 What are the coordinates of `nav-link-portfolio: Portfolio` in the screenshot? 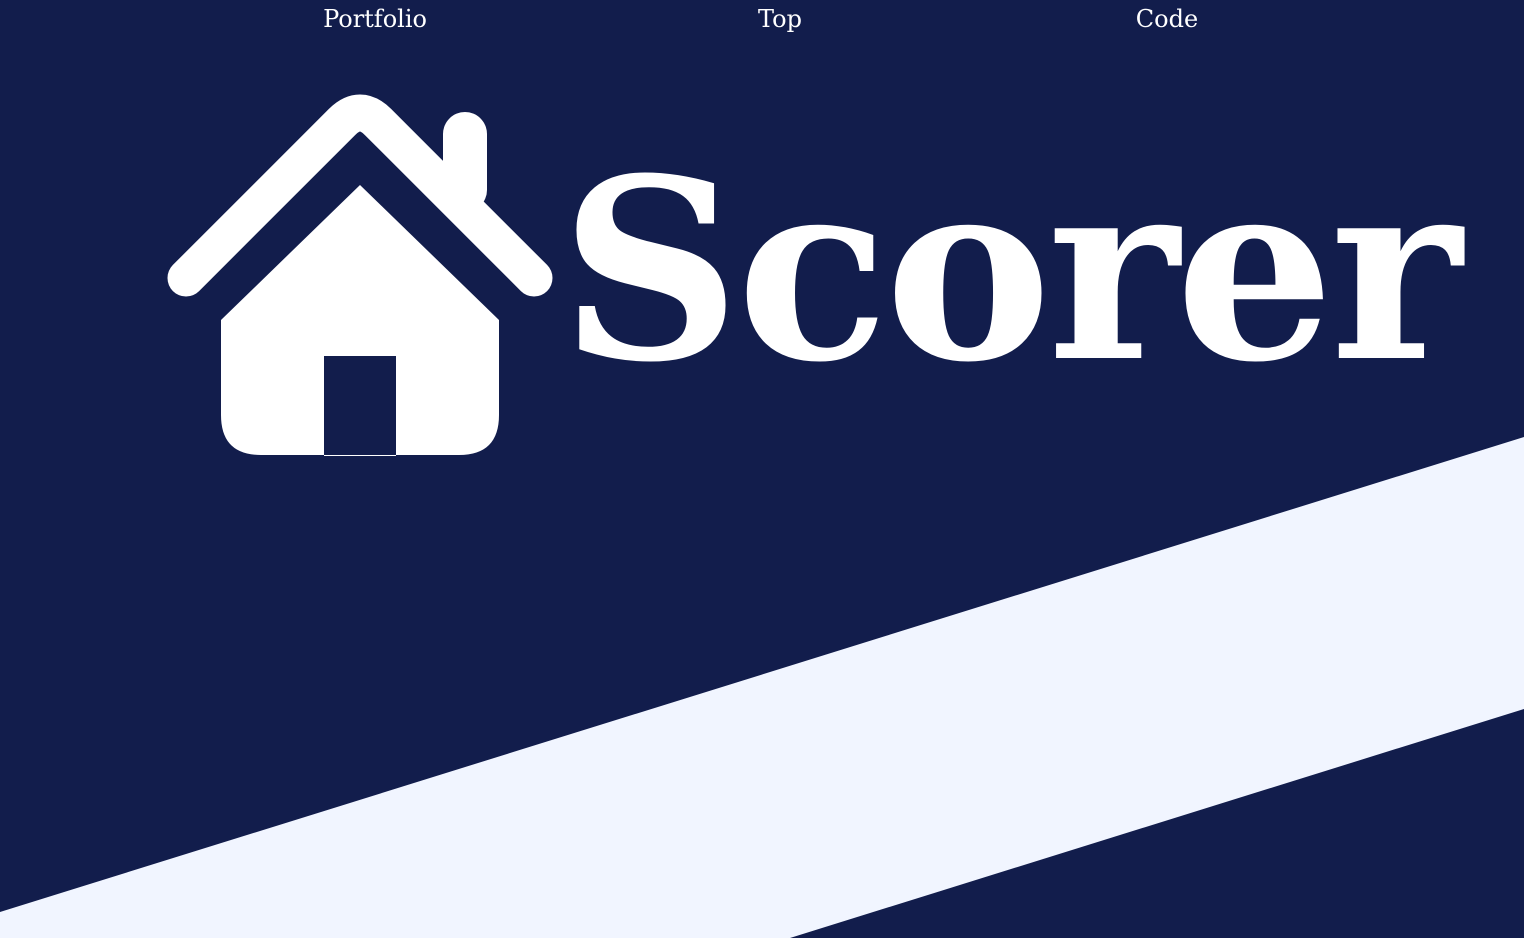 It's located at (375, 19).